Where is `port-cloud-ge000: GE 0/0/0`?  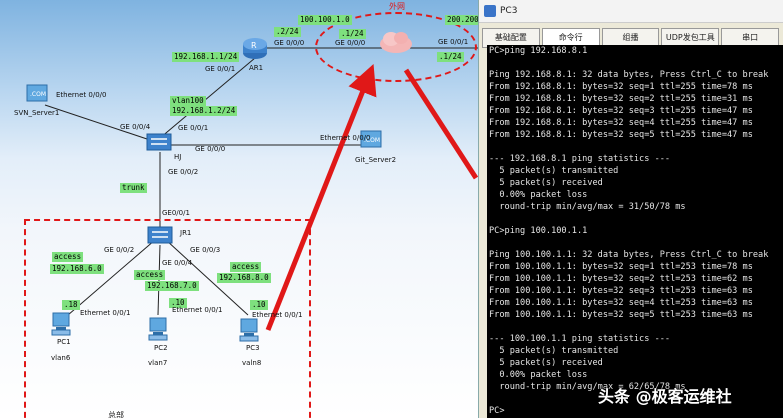
port-cloud-ge000: GE 0/0/0 is located at coordinates (350, 43).